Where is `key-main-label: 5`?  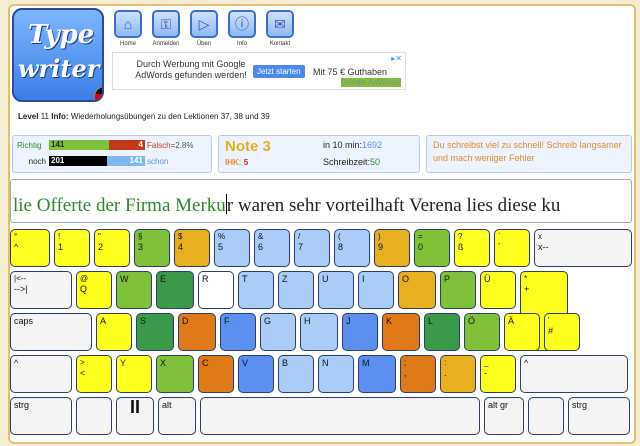
key-main-label: 5 is located at coordinates (221, 247).